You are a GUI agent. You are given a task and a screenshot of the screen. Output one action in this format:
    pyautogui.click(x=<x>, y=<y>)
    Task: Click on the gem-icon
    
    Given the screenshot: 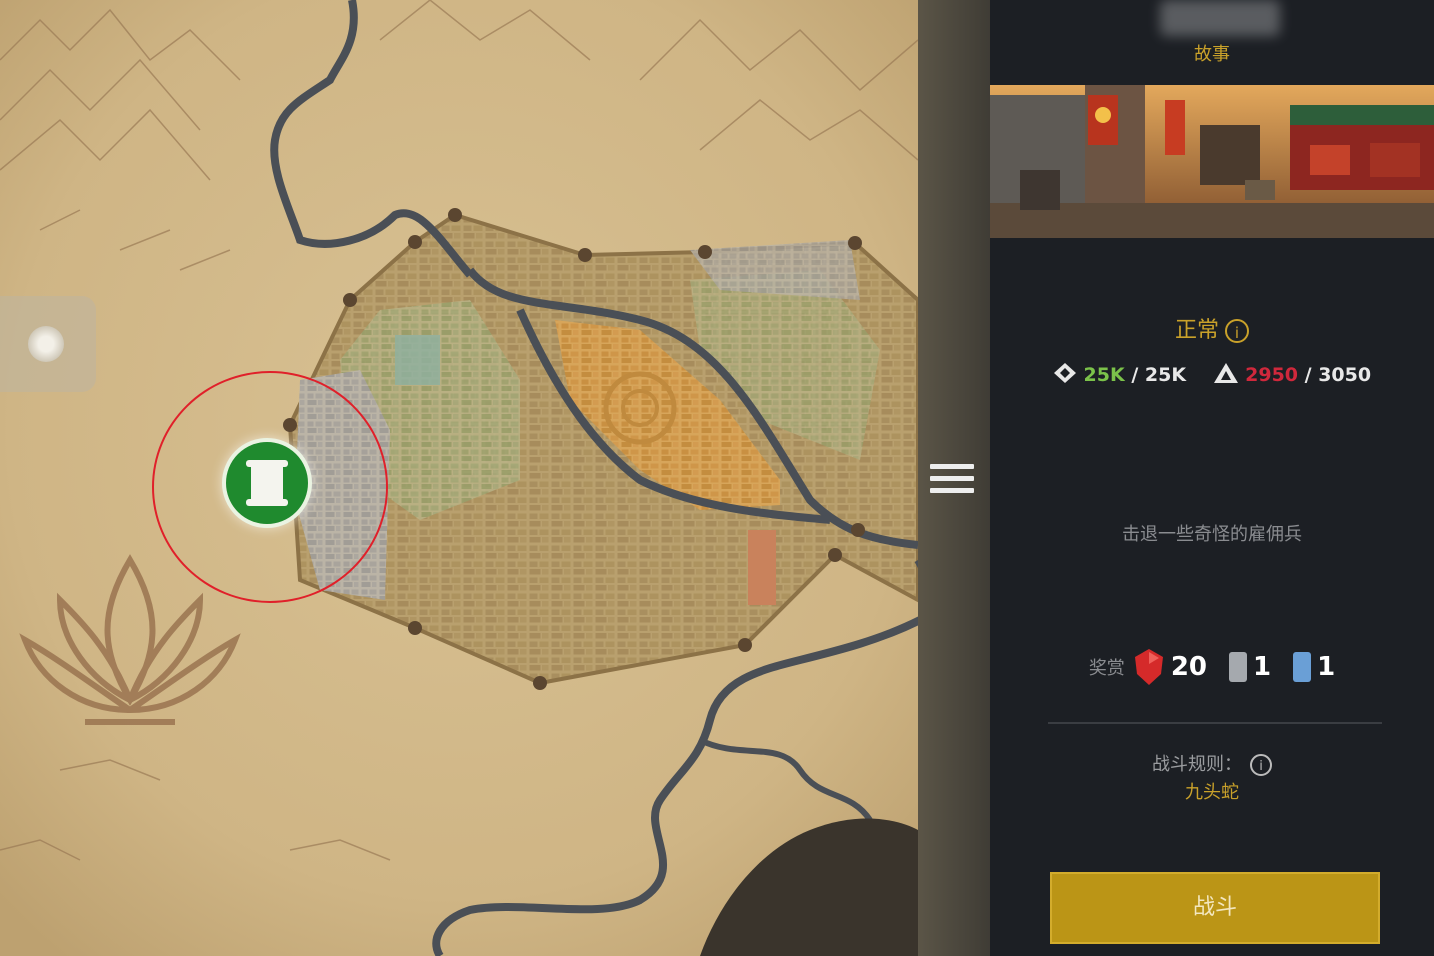 What is the action you would take?
    pyautogui.click(x=1148, y=667)
    